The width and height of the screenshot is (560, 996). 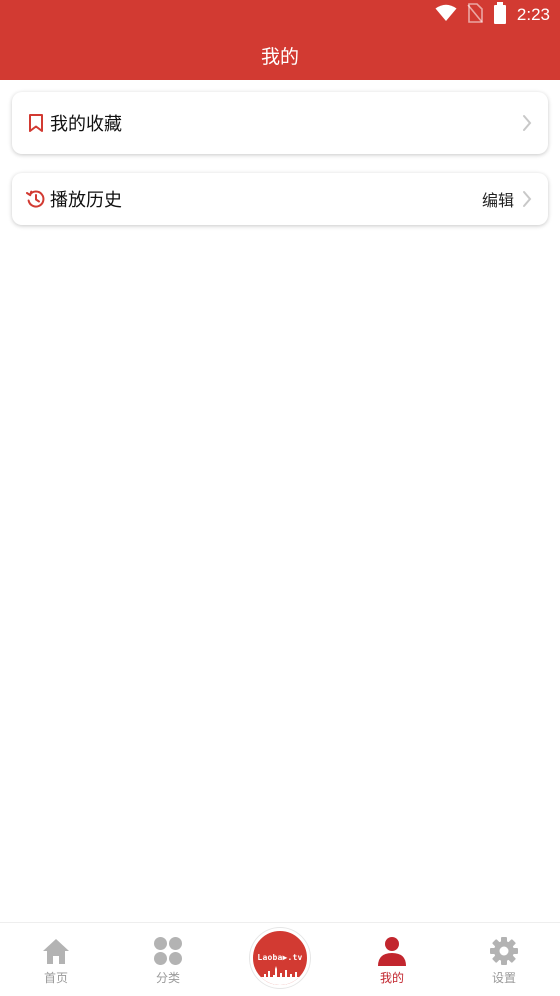 I want to click on nav-mine-label: 我的, so click(x=391, y=978).